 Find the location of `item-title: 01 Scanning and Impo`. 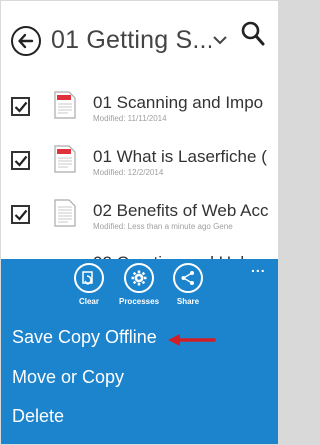

item-title: 01 Scanning and Impo is located at coordinates (178, 102).